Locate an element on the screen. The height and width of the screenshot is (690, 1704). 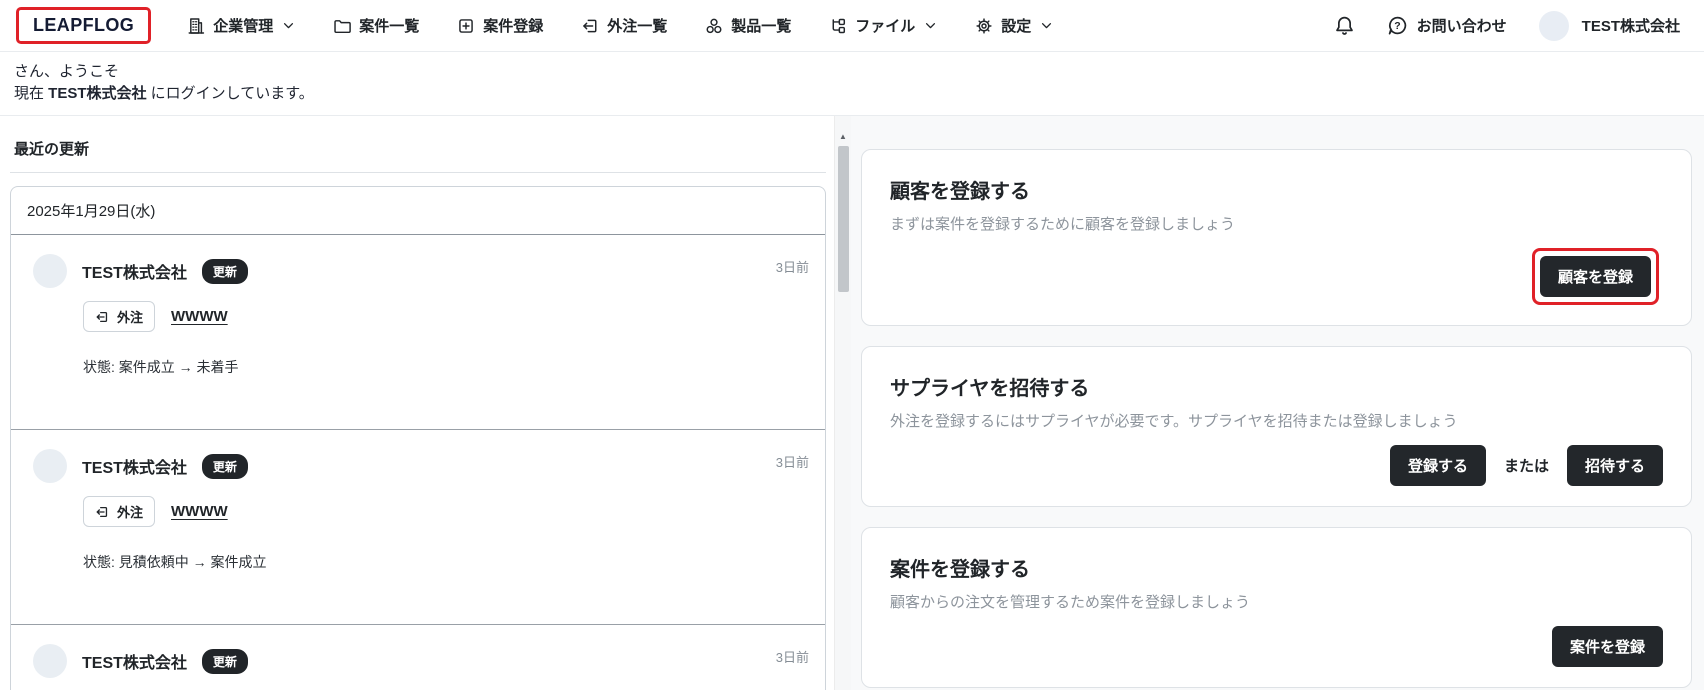
register-supplier-button: 登録する is located at coordinates (1437, 465).